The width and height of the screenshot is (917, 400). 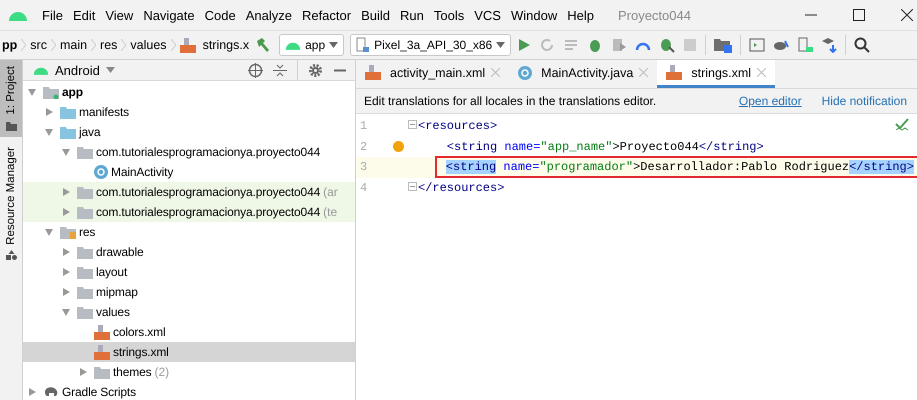 I want to click on breadcrumb: res, so click(x=109, y=45).